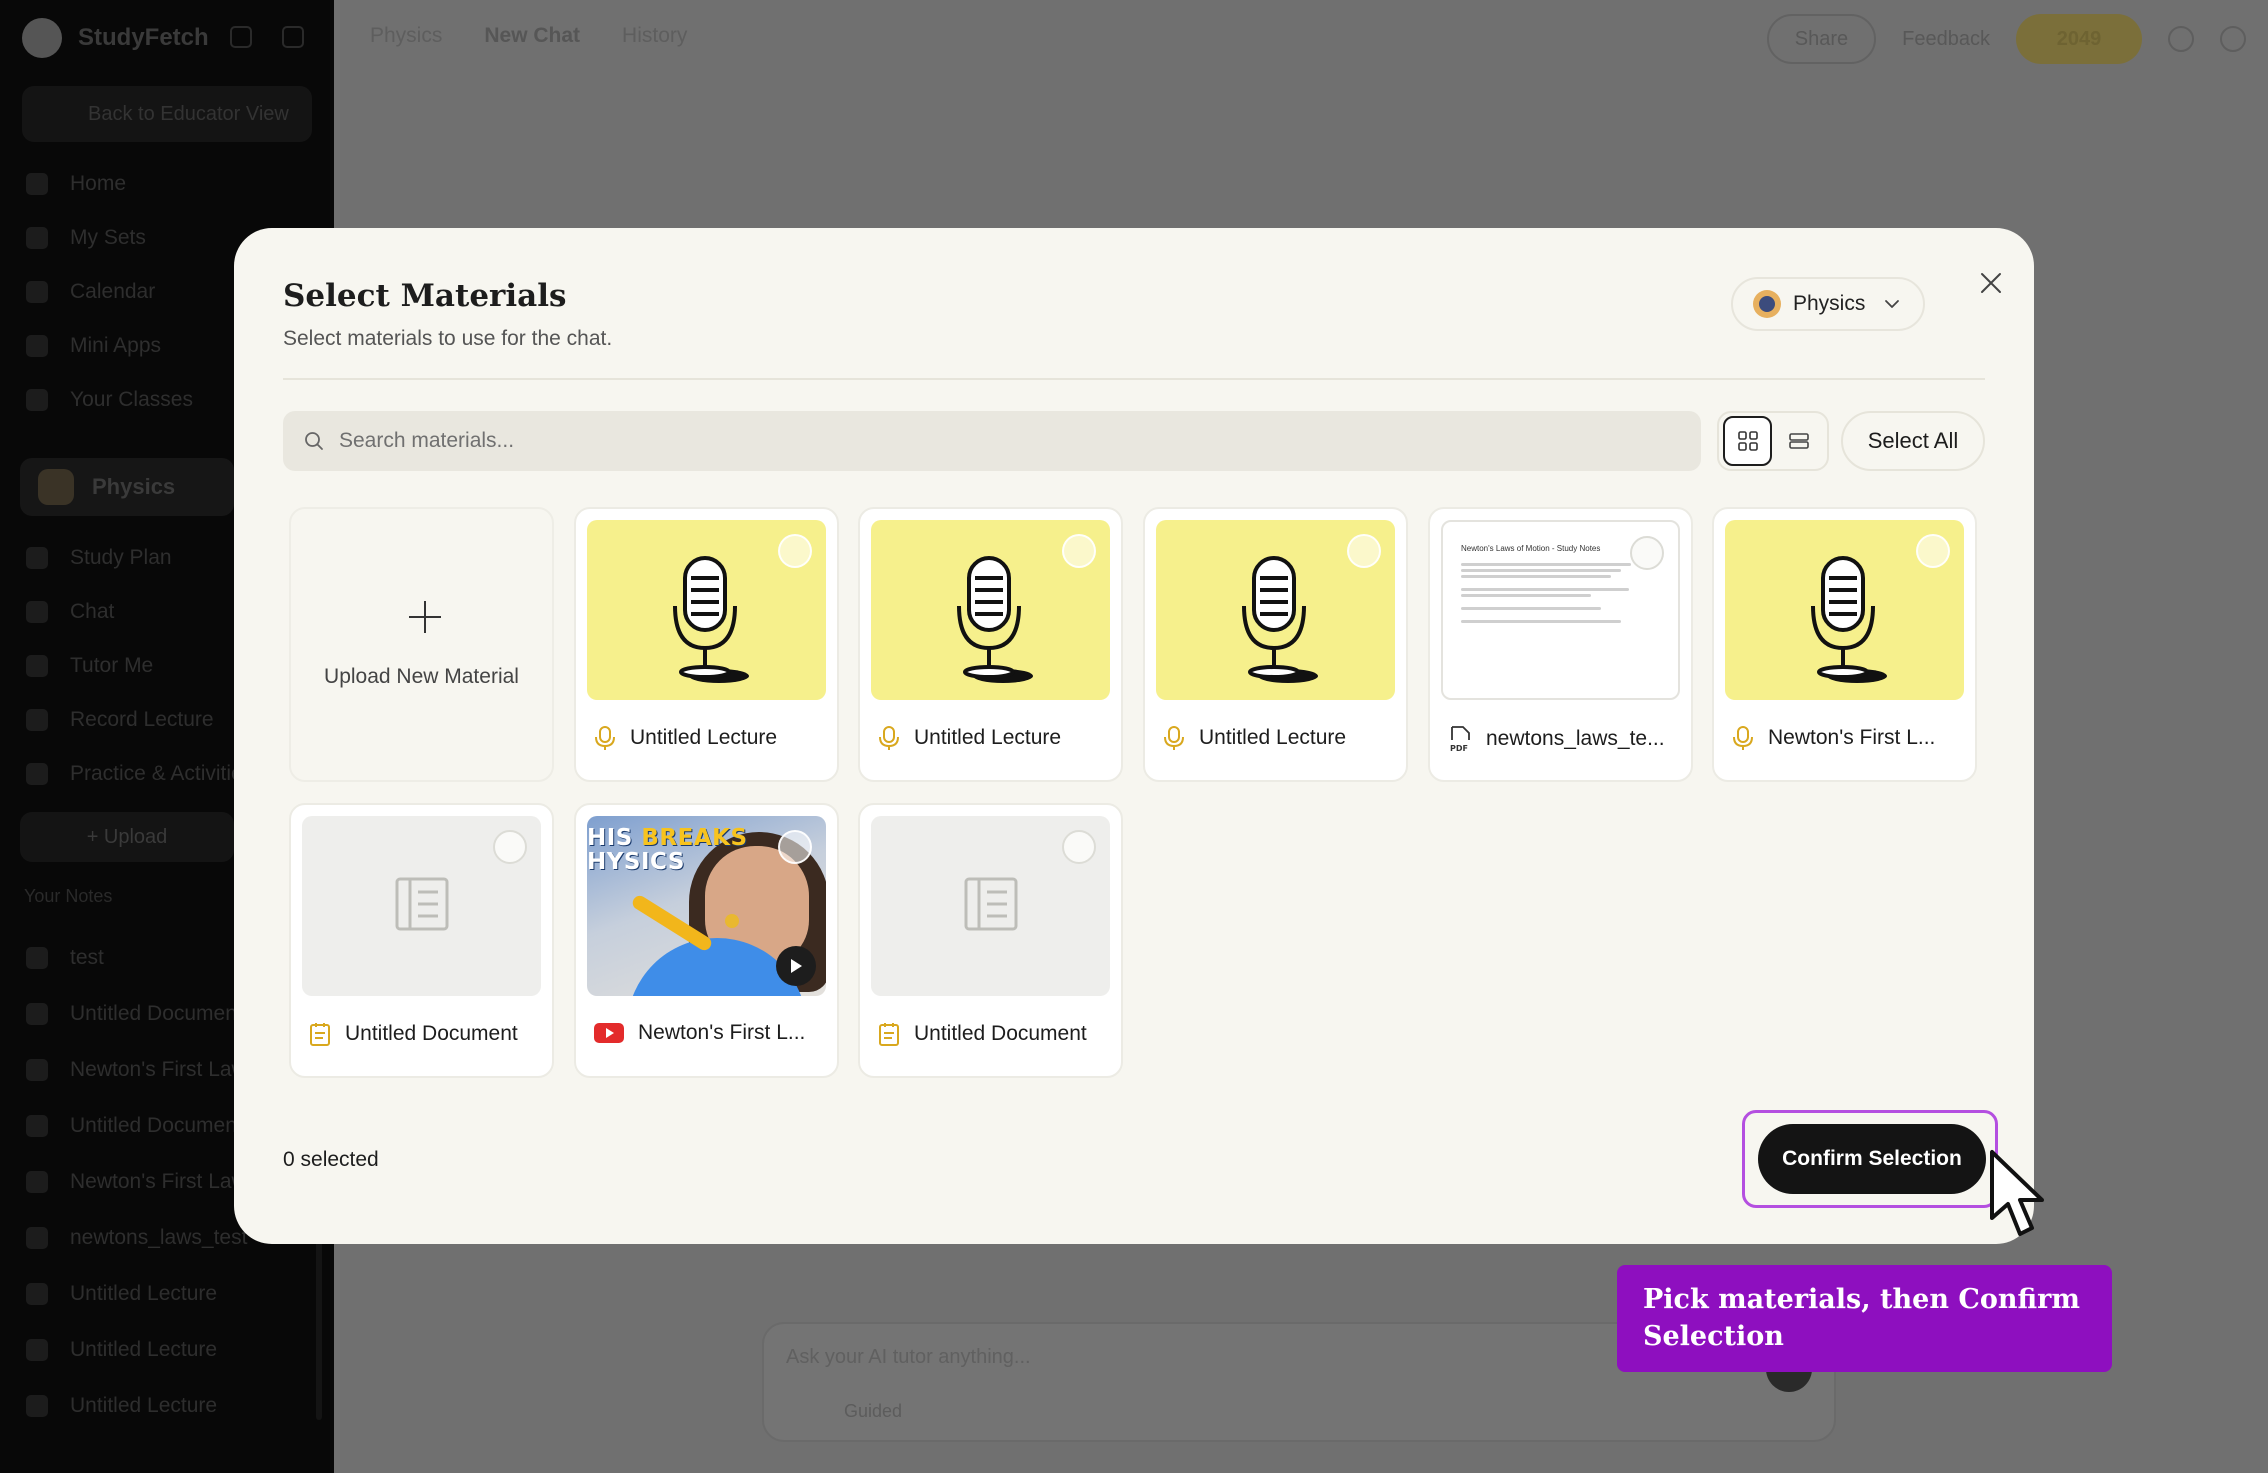  Describe the element at coordinates (241, 37) in the screenshot. I see `collapse-sidebar-icon` at that location.